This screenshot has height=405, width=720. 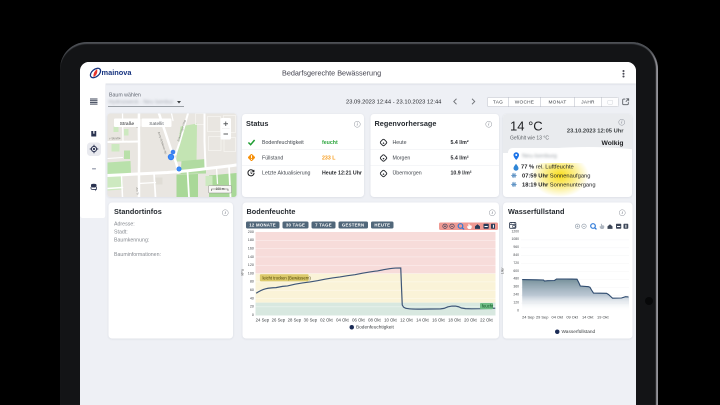 I want to click on svg-text: 100 m, so click(x=220, y=189).